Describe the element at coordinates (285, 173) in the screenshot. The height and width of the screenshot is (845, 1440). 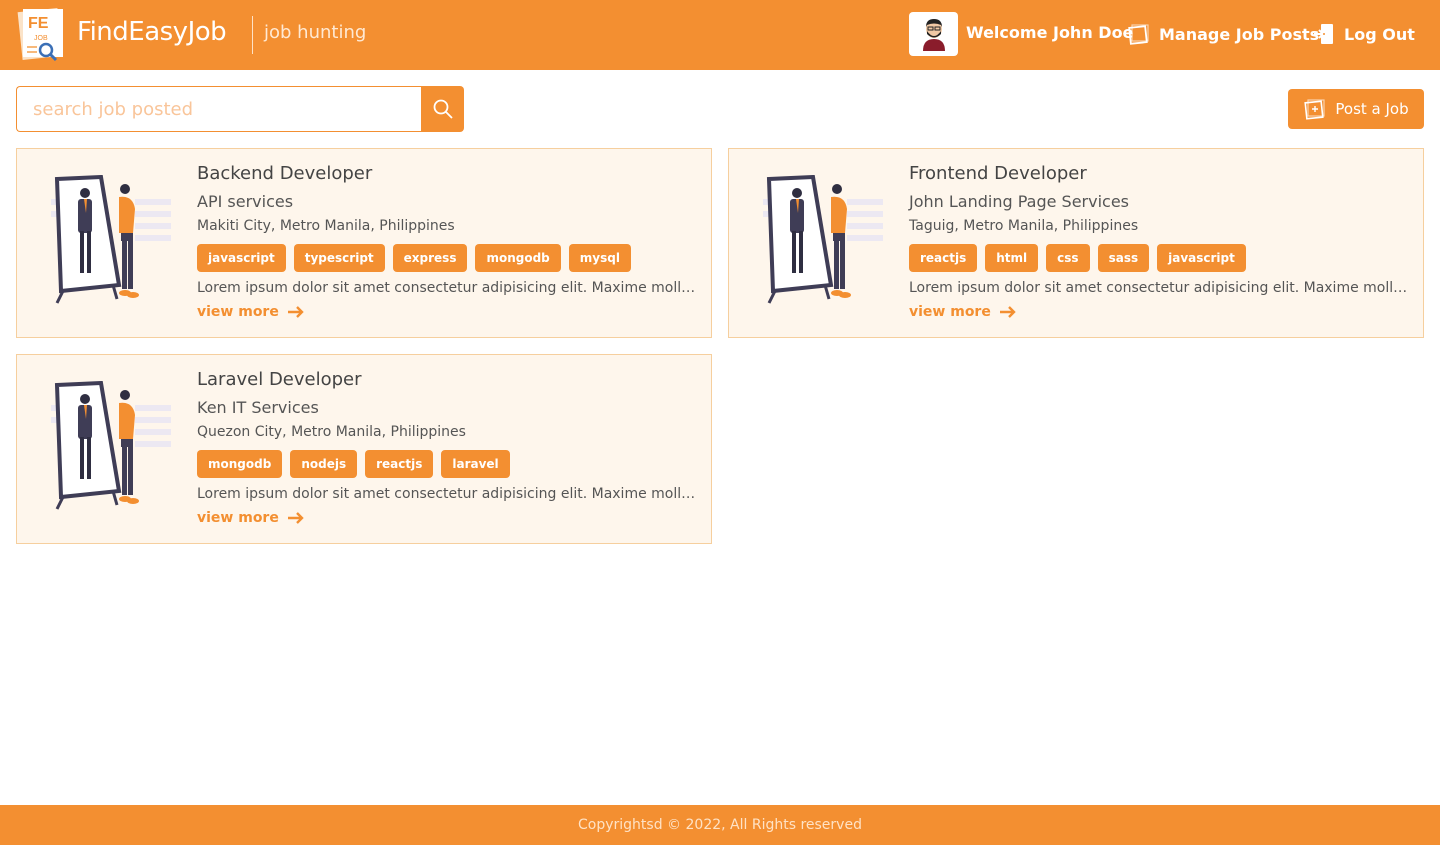
I see `job-title: Backend Developer` at that location.